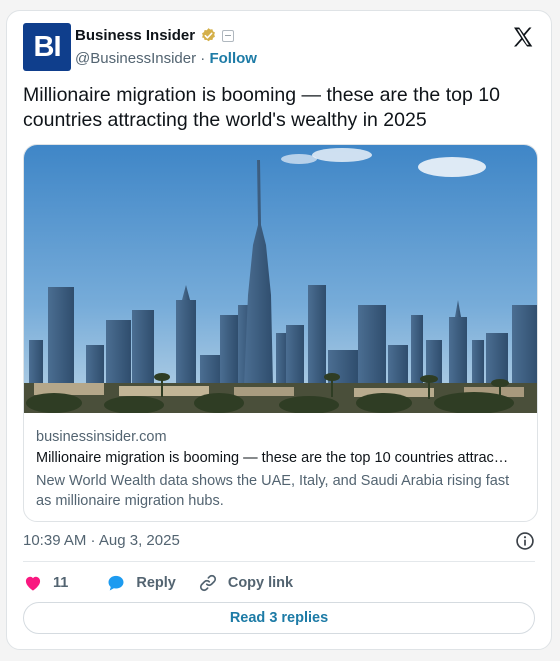 This screenshot has width=560, height=661. Describe the element at coordinates (47, 47) in the screenshot. I see `avatar: BI` at that location.